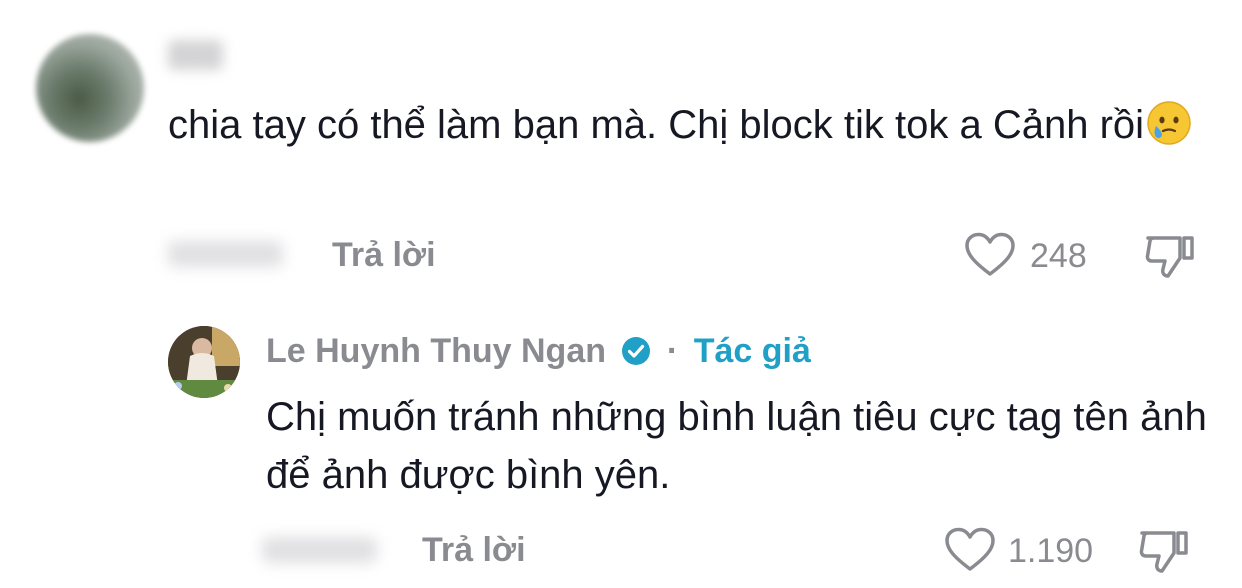 The image size is (1242, 588). Describe the element at coordinates (474, 550) in the screenshot. I see `reply-to-reply-button: Trả lời` at that location.